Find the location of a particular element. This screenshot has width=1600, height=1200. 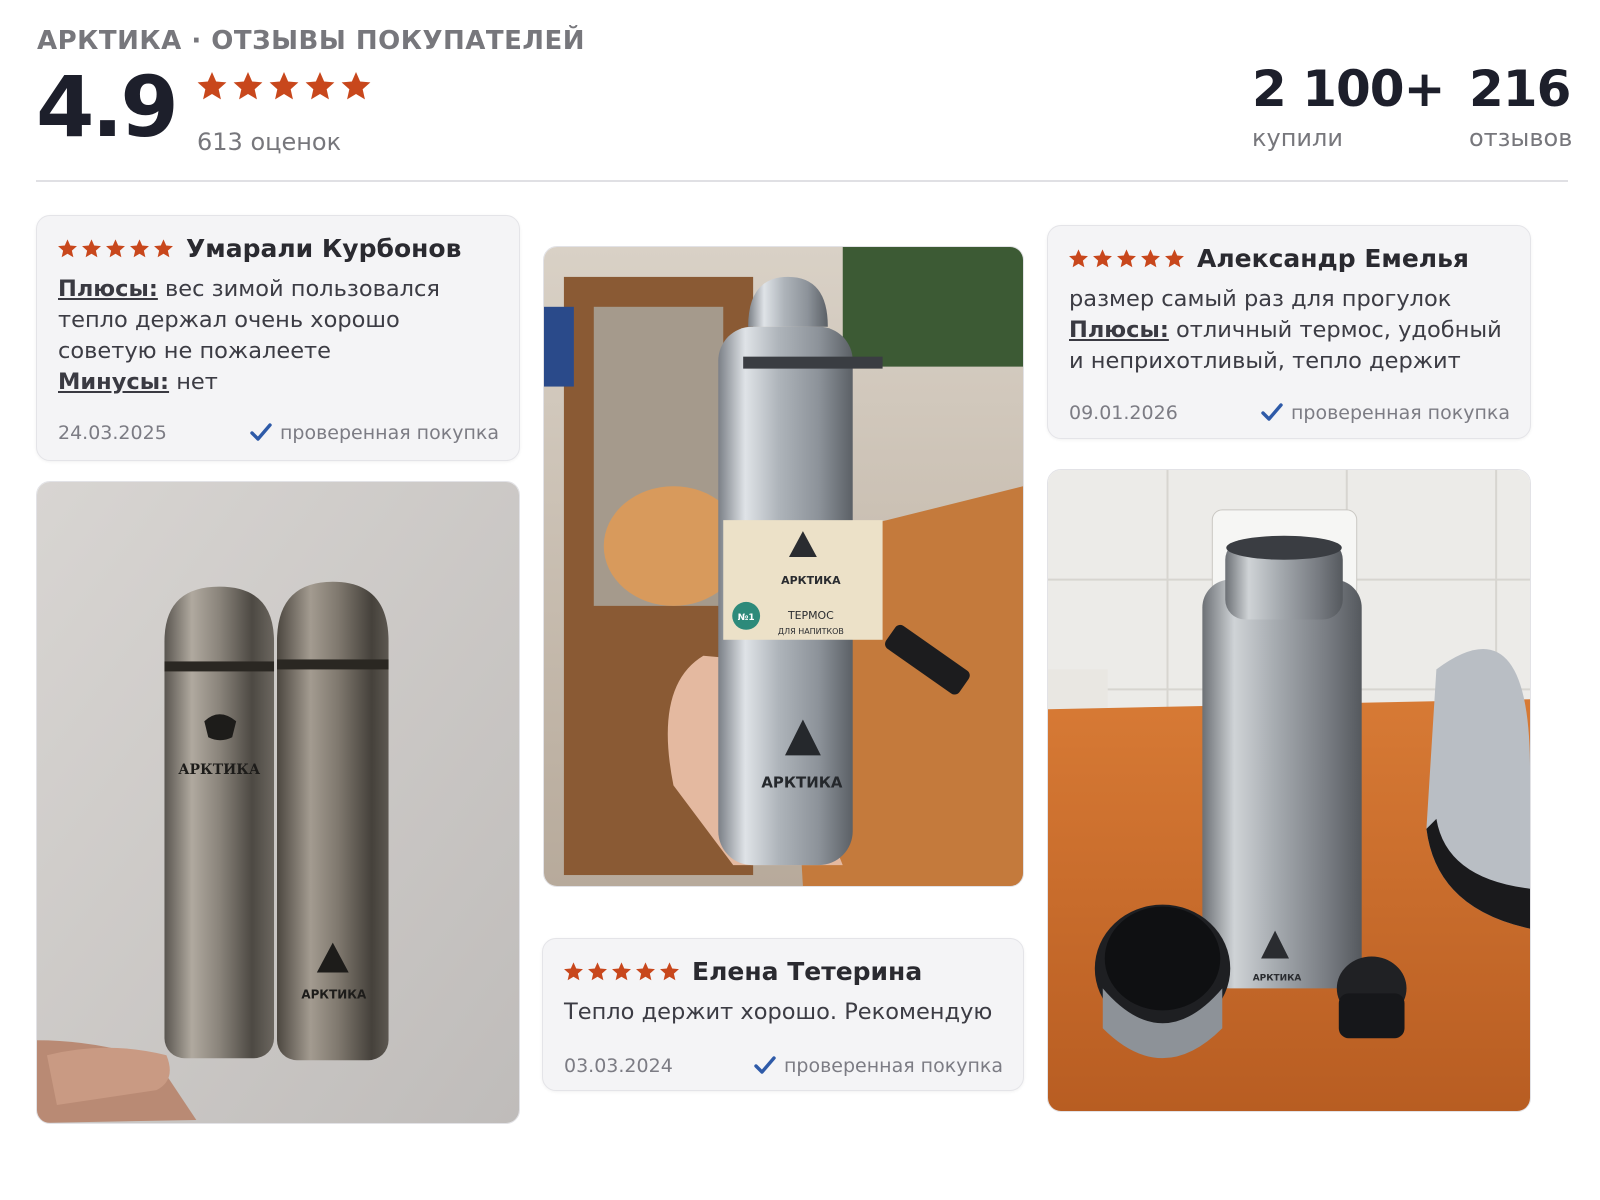

review-date: 03.03.2024 is located at coordinates (618, 1066).